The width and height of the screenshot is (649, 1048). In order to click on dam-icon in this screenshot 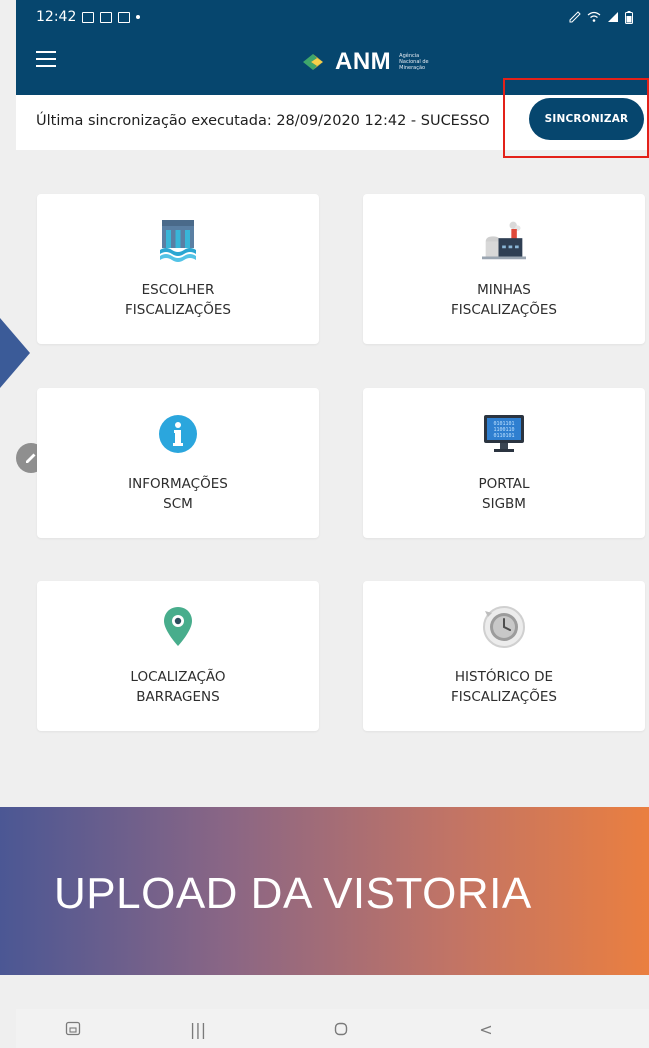, I will do `click(178, 241)`.